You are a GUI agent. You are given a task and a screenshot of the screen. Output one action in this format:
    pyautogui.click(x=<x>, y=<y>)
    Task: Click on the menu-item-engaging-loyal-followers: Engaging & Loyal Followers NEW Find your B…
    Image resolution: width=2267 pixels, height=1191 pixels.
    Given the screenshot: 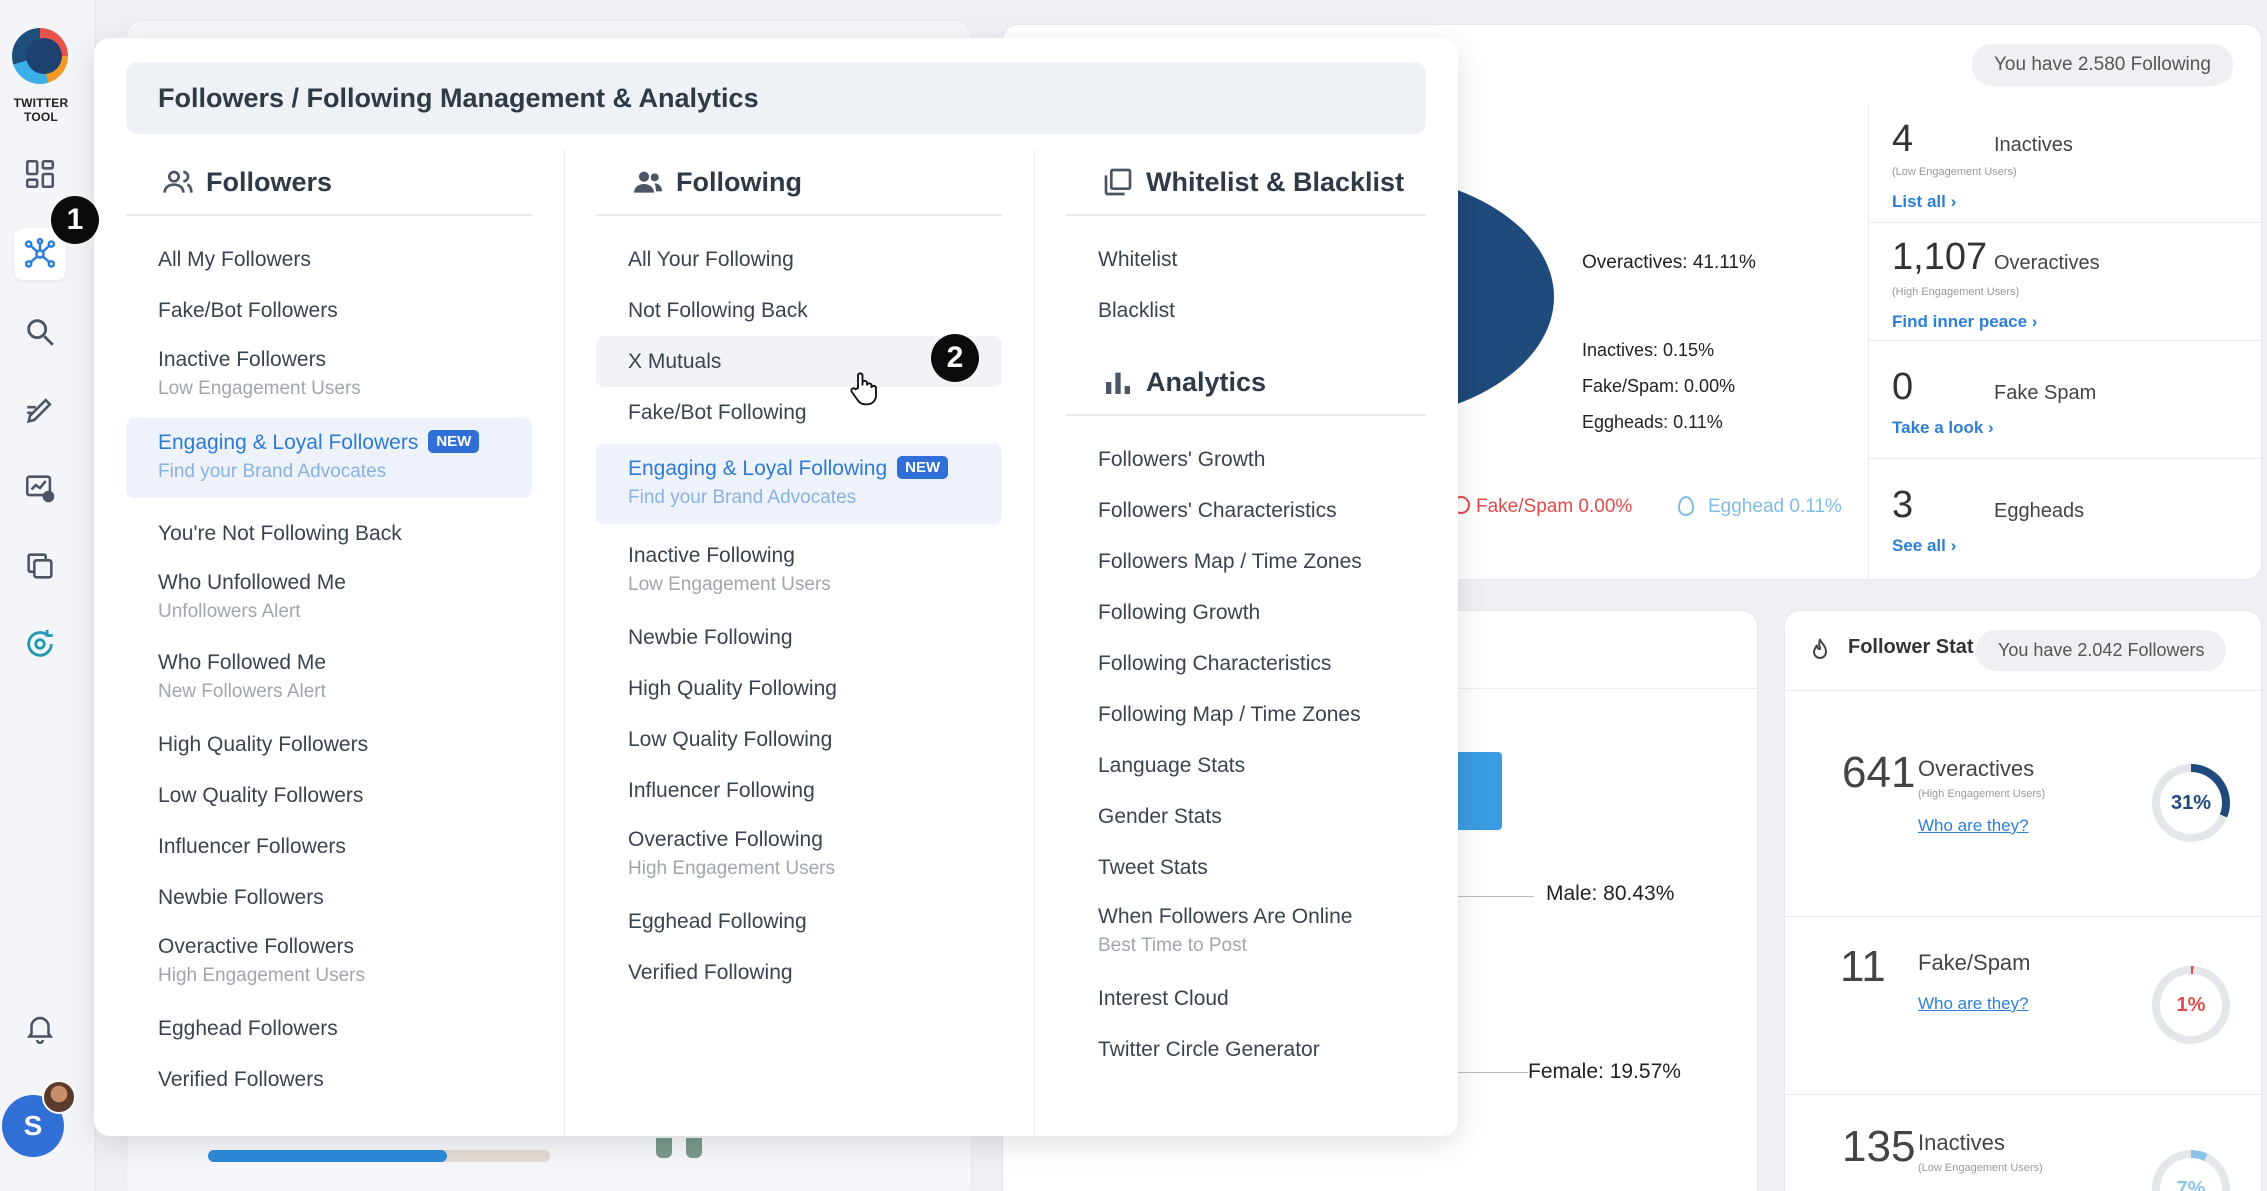 What is the action you would take?
    pyautogui.click(x=329, y=458)
    